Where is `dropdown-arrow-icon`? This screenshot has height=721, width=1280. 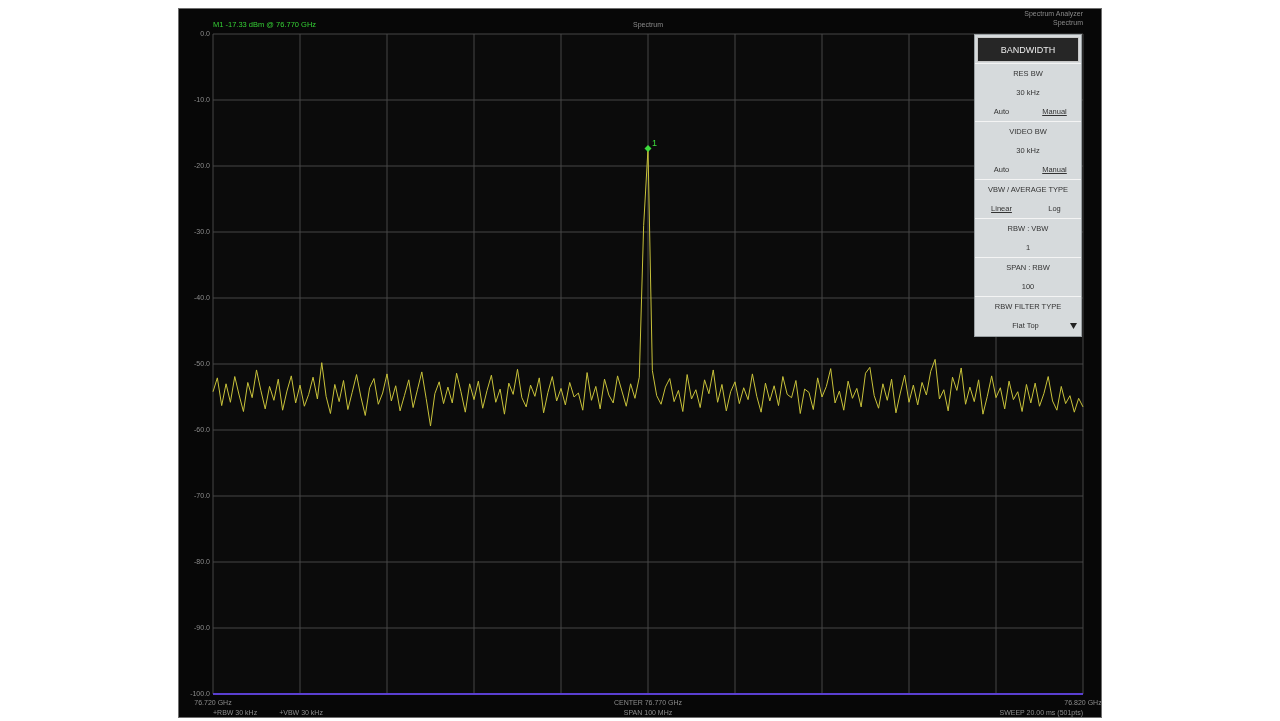 dropdown-arrow-icon is located at coordinates (1073, 325).